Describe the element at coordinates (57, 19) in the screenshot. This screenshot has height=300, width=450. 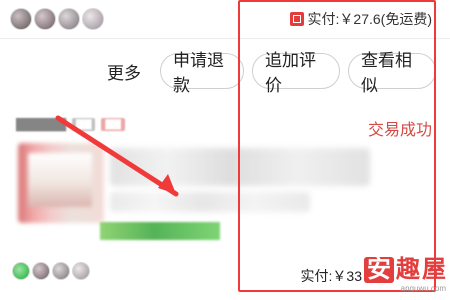
I see `top-avatar-group` at that location.